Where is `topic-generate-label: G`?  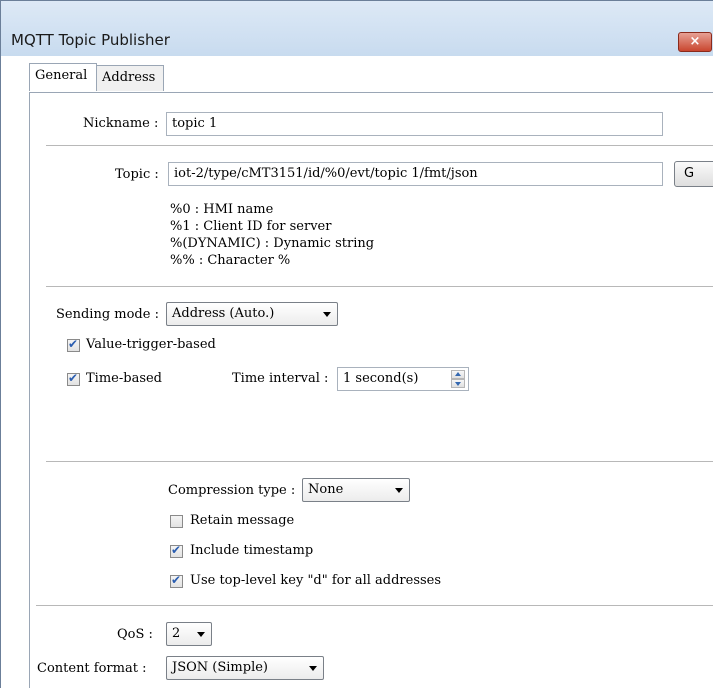
topic-generate-label: G is located at coordinates (689, 173).